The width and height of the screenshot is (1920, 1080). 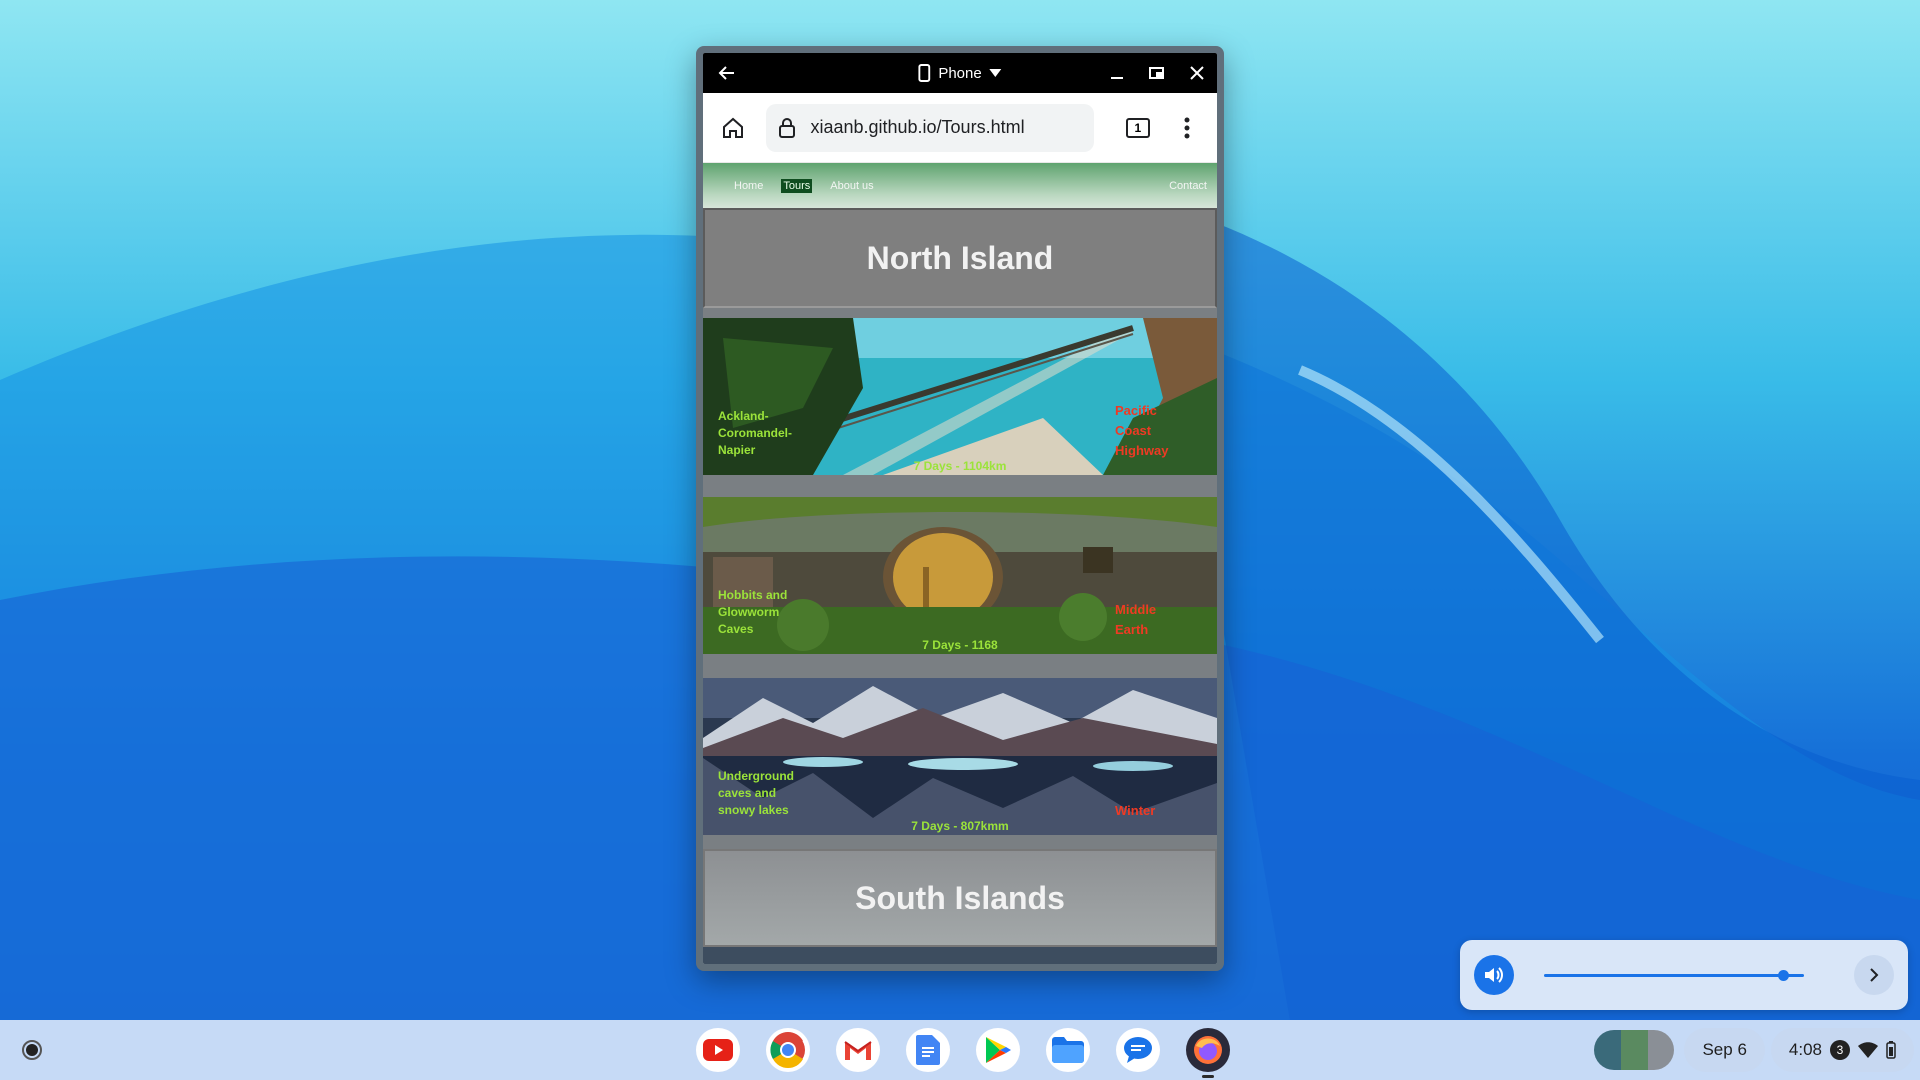 I want to click on volume-slider, so click(x=1674, y=975).